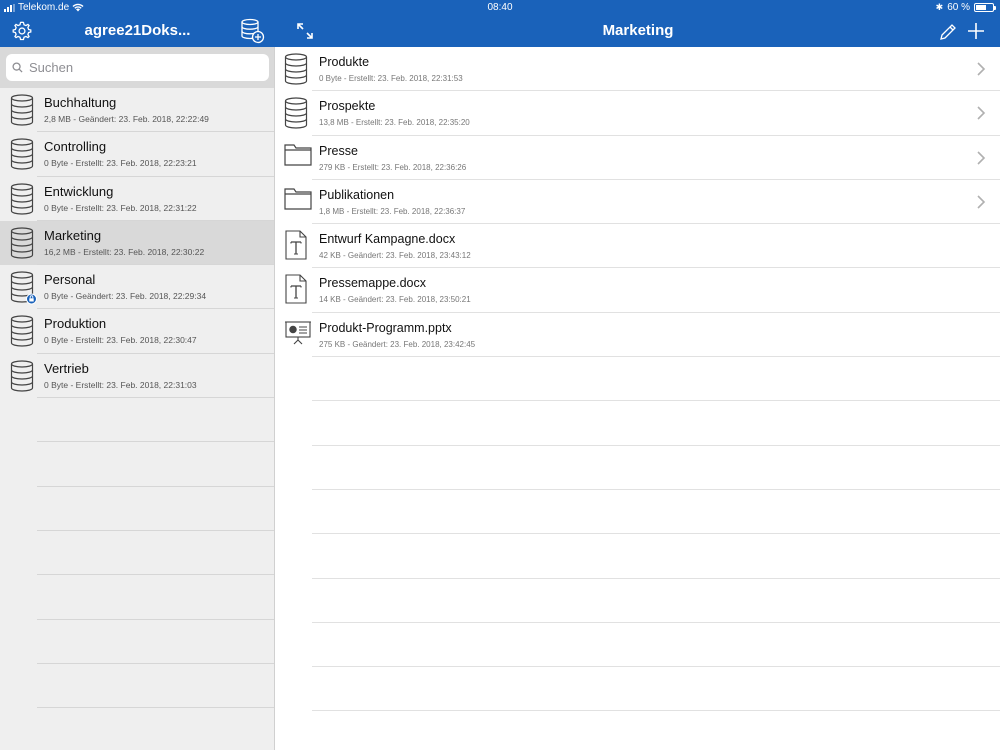 The width and height of the screenshot is (1000, 750). I want to click on settings-button, so click(22, 31).